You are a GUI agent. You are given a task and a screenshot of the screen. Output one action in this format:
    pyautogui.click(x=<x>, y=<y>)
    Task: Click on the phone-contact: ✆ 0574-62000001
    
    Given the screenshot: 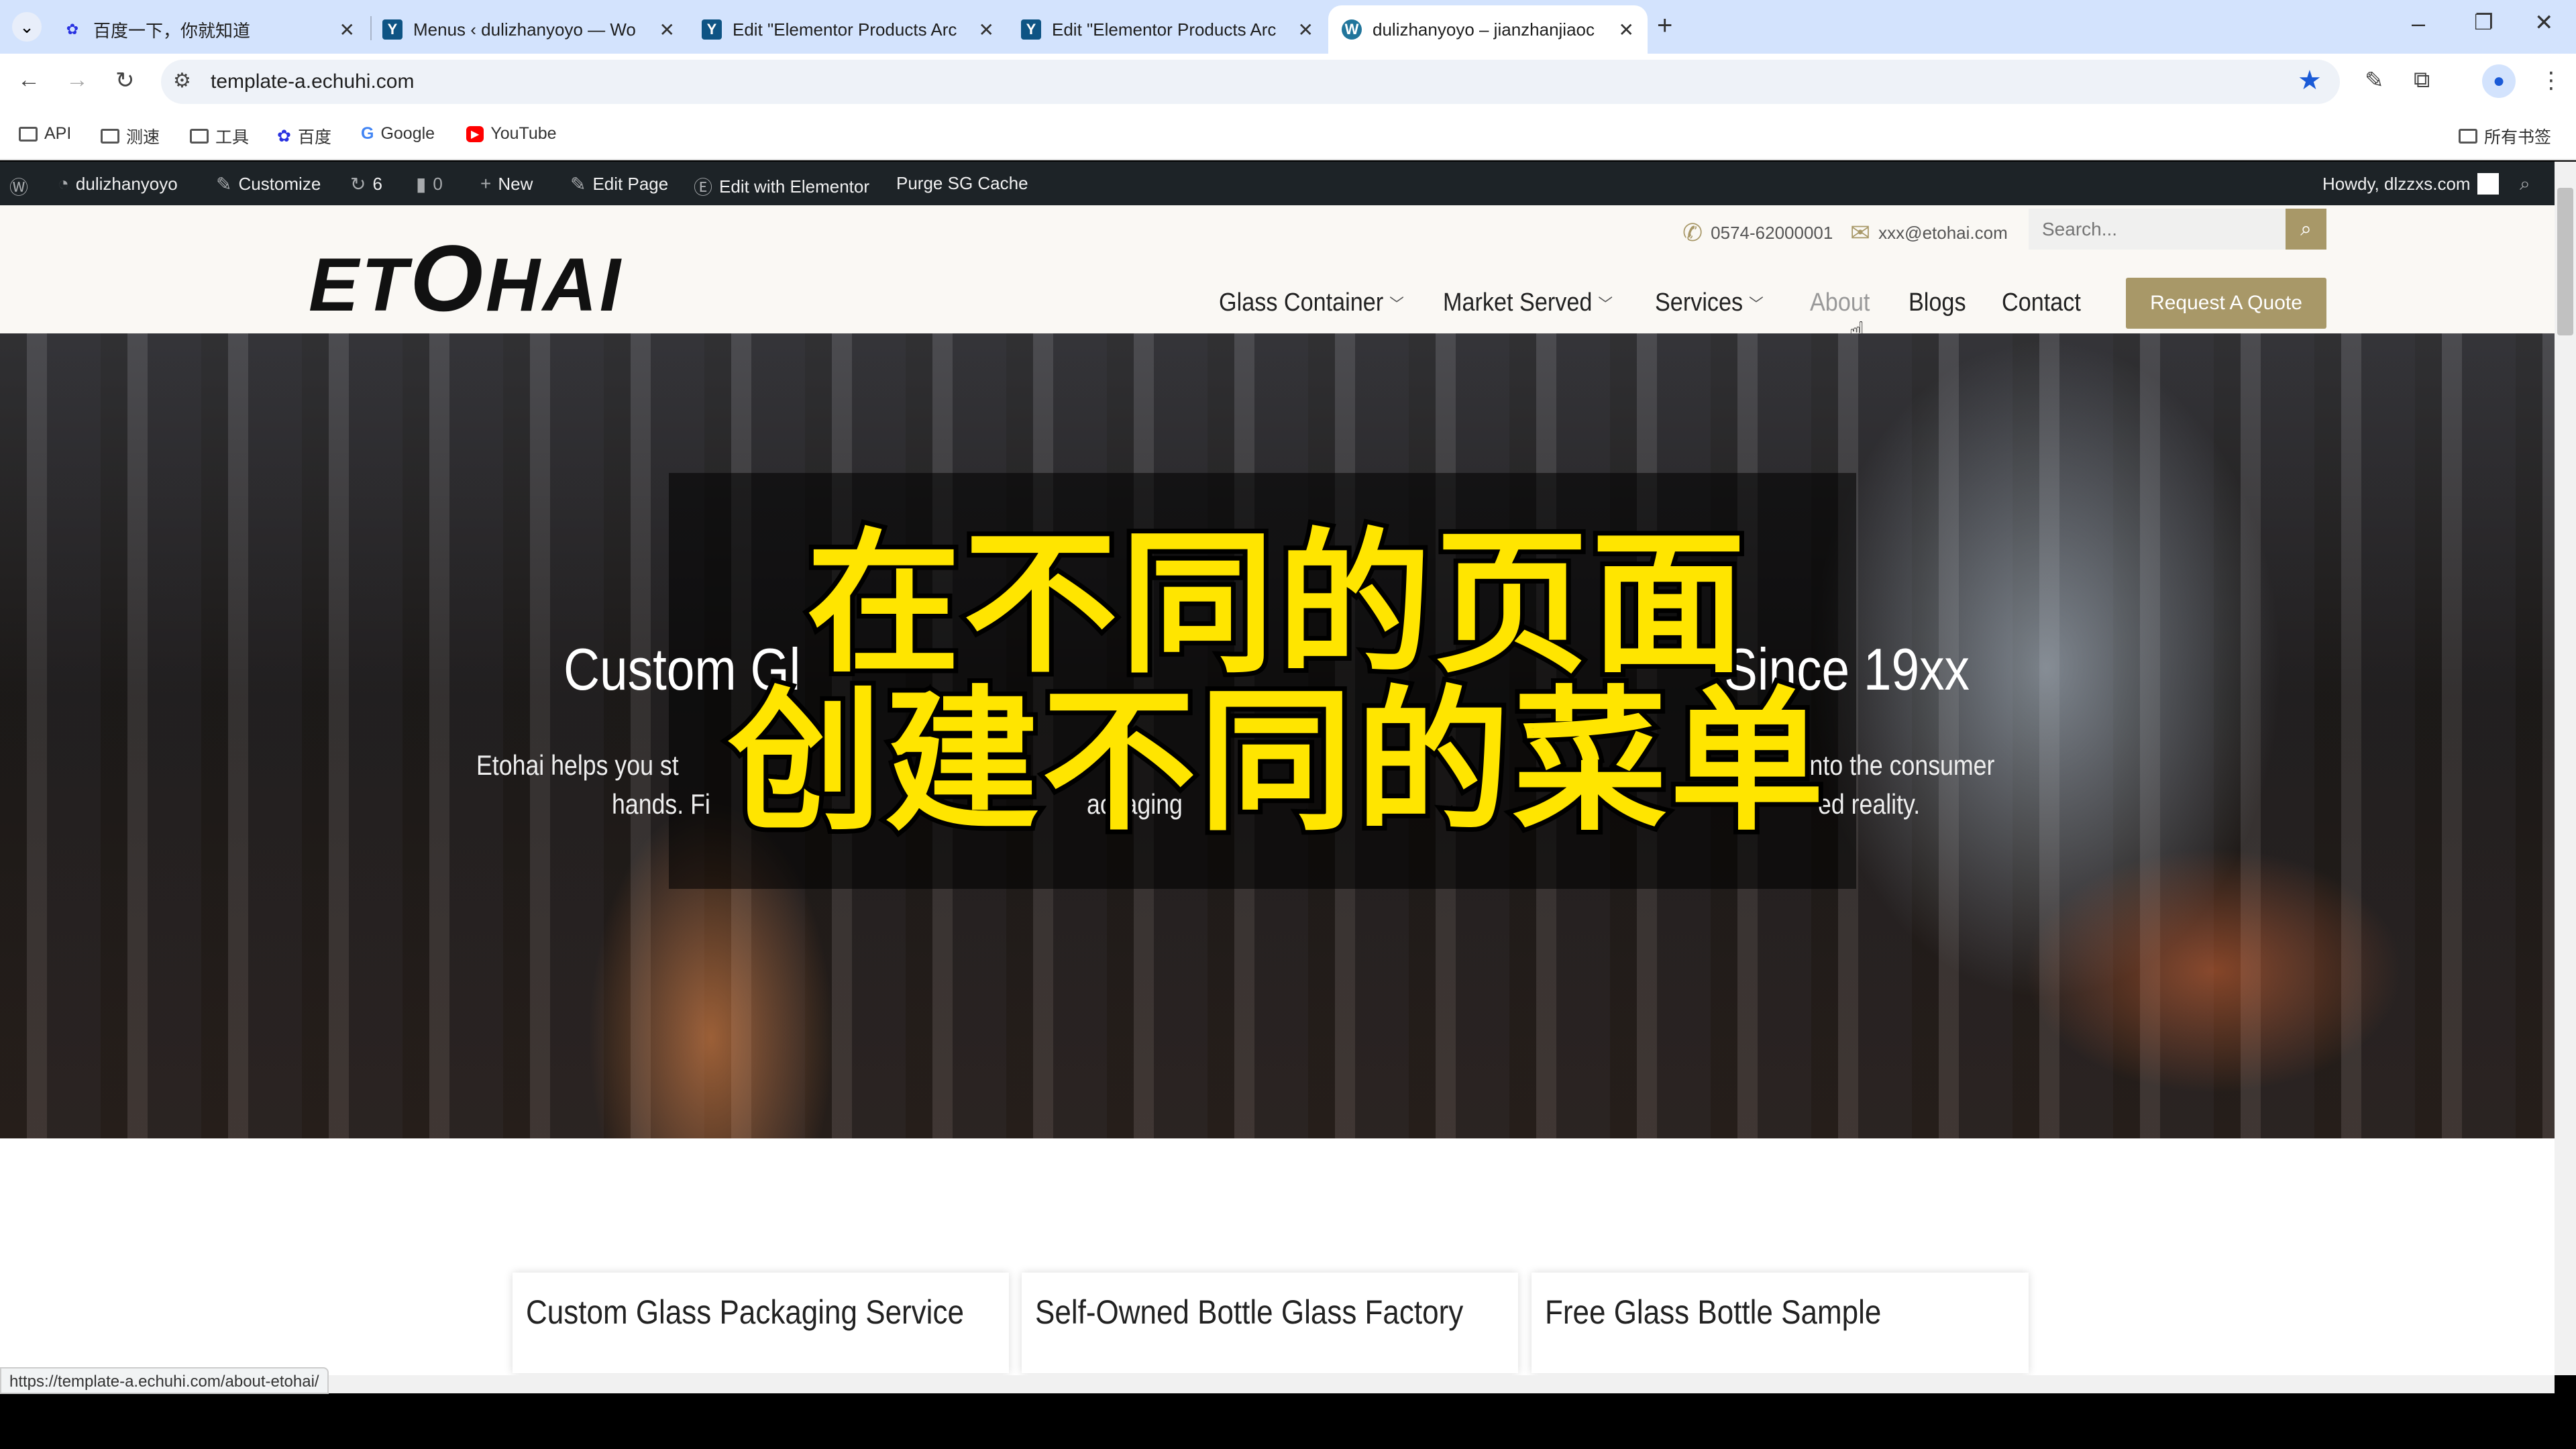 What is the action you would take?
    pyautogui.click(x=1757, y=233)
    